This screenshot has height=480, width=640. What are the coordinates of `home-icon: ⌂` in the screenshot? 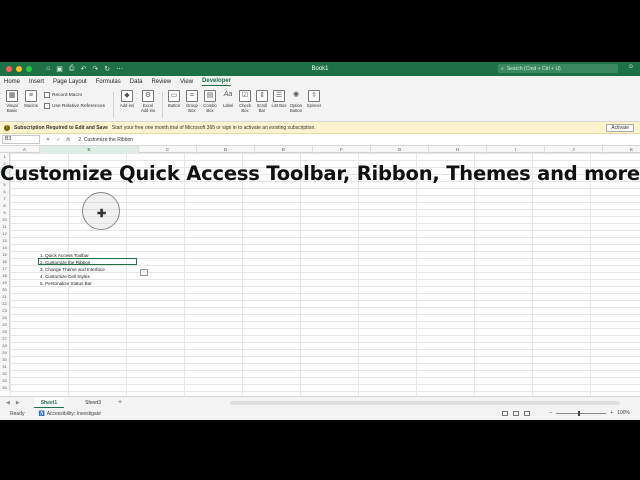 It's located at (48, 69).